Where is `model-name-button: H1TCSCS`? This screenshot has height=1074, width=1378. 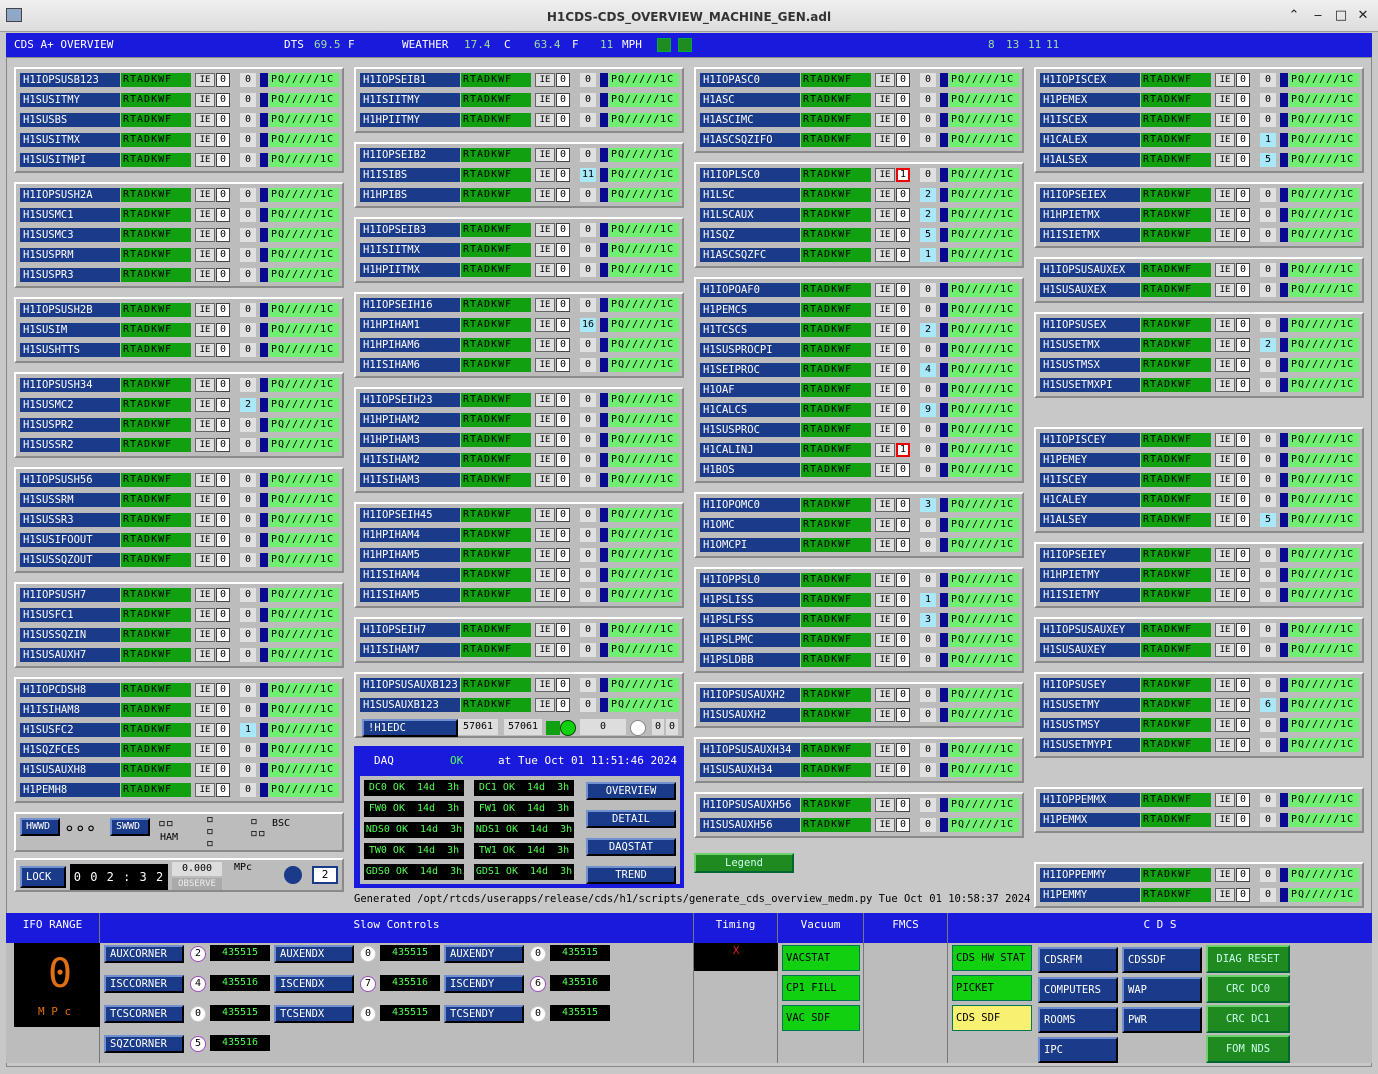
model-name-button: H1TCSCS is located at coordinates (750, 330).